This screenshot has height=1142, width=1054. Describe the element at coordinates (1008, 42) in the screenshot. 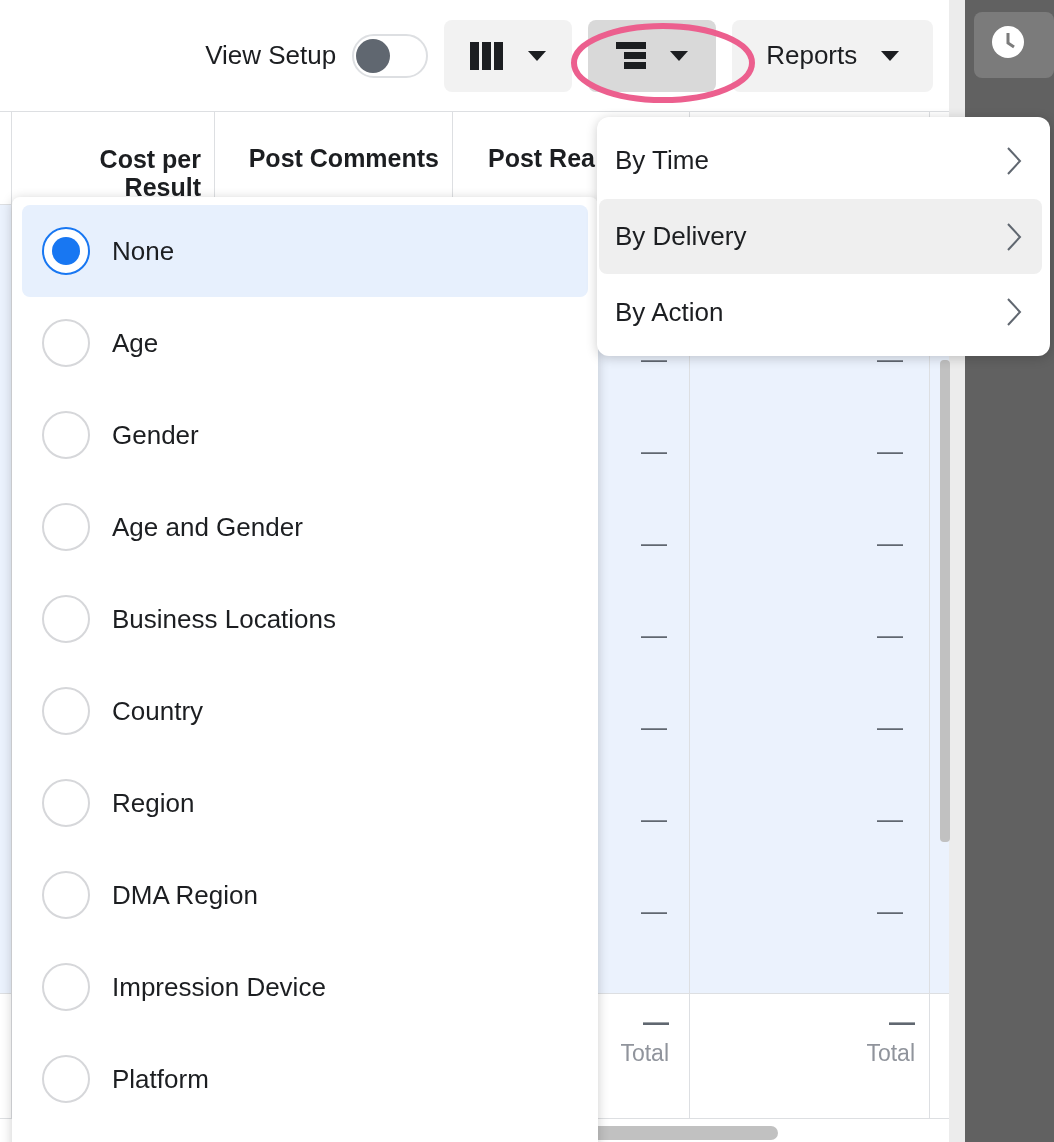

I see `clock-icon` at that location.